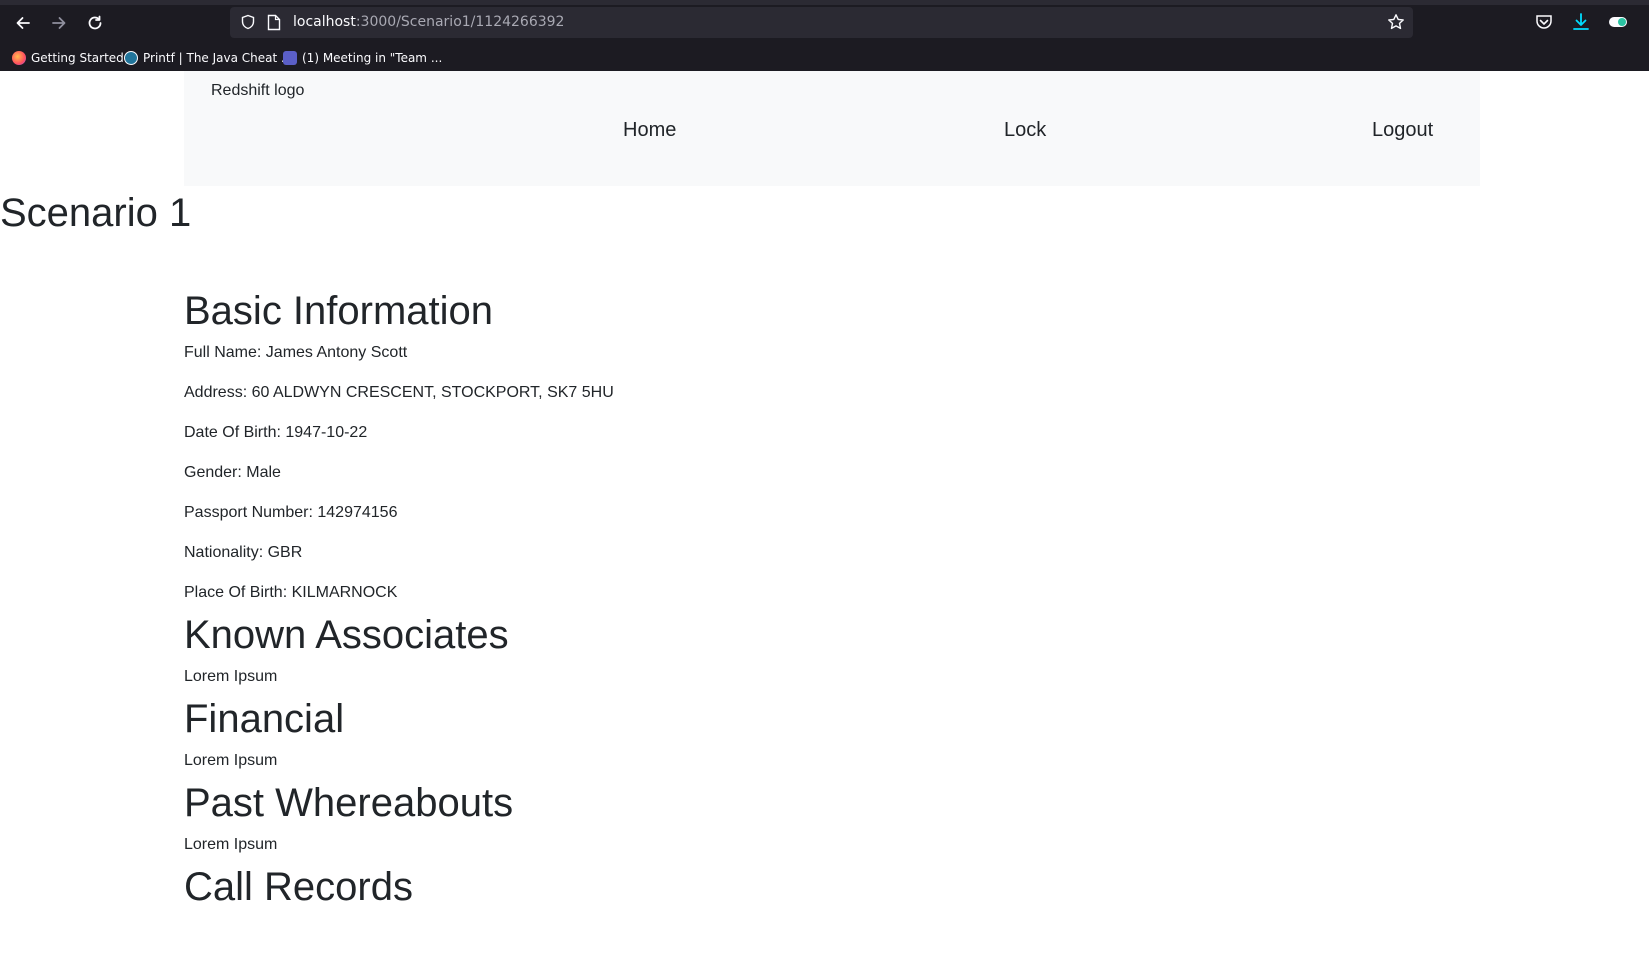 This screenshot has height=962, width=1649. Describe the element at coordinates (77, 58) in the screenshot. I see `bookmark-label: Getting Started` at that location.